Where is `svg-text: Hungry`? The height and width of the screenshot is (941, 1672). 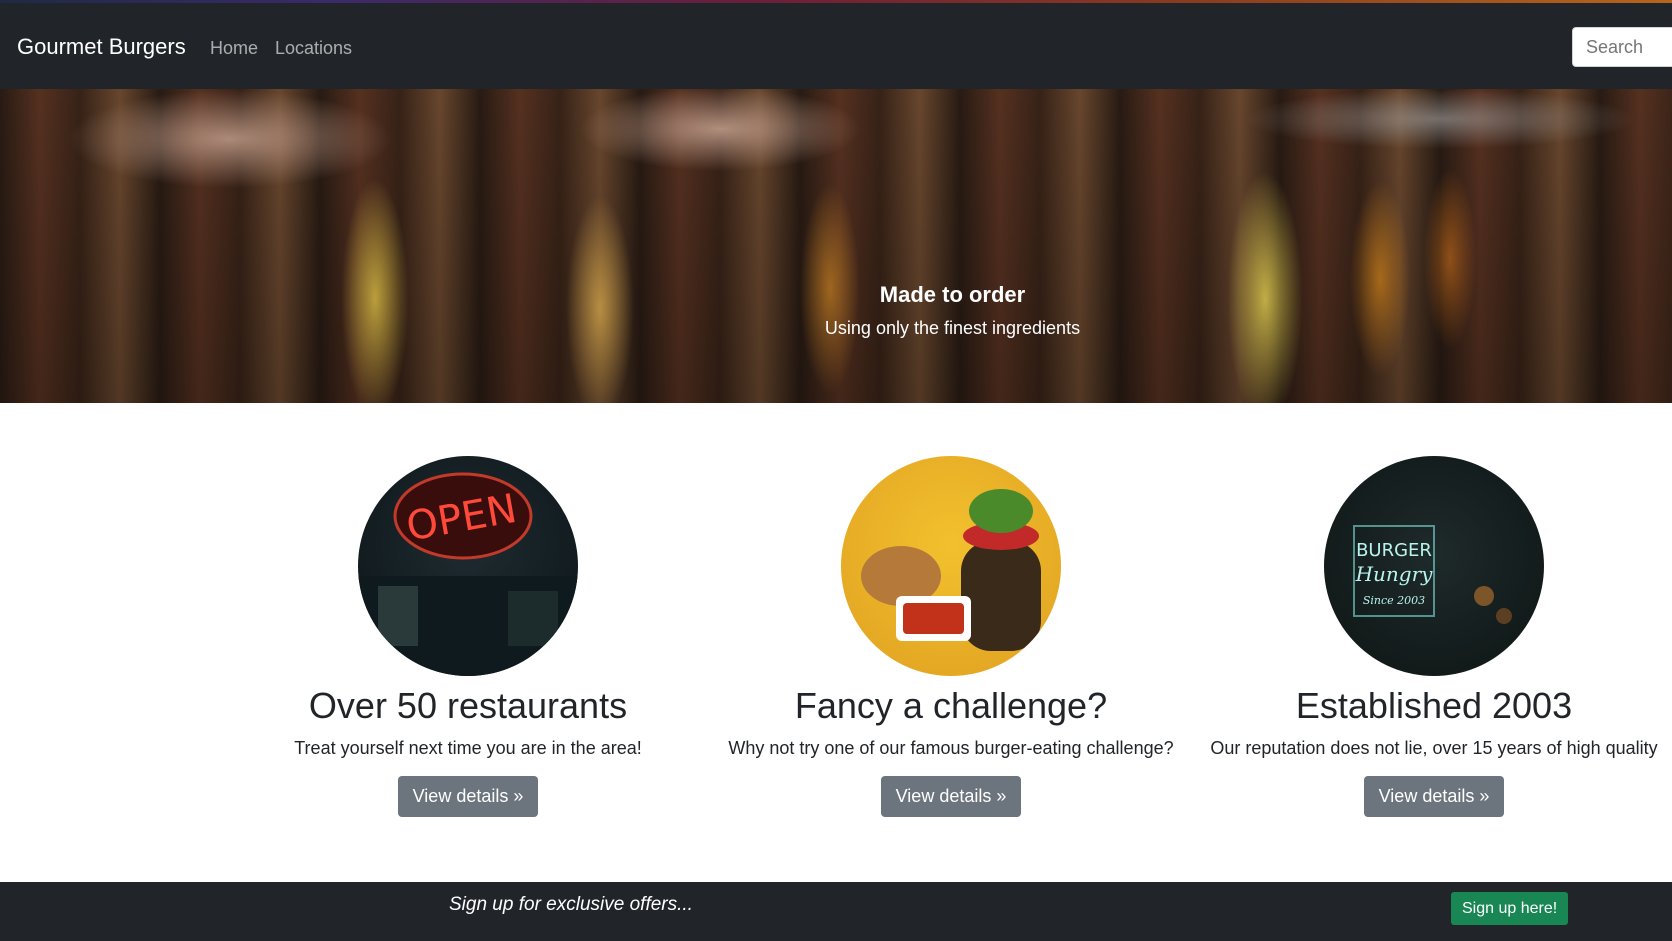
svg-text: Hungry is located at coordinates (1394, 574).